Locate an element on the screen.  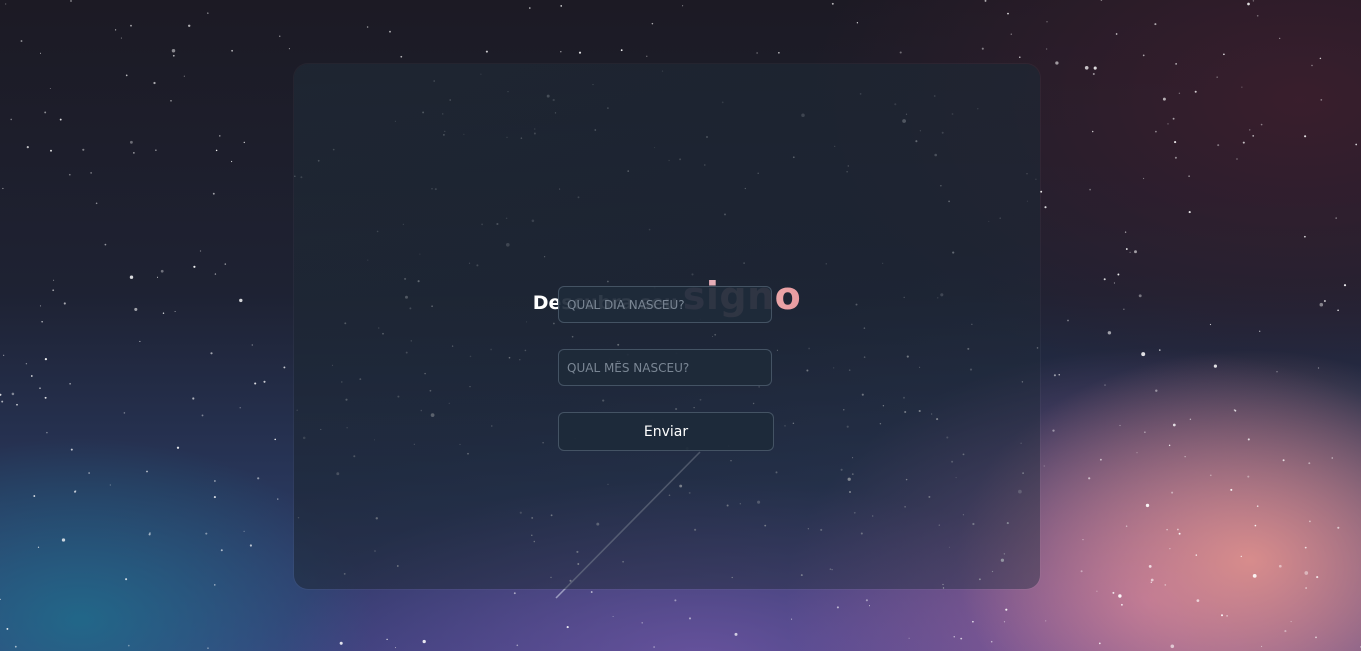
birth-month-input is located at coordinates (665, 367).